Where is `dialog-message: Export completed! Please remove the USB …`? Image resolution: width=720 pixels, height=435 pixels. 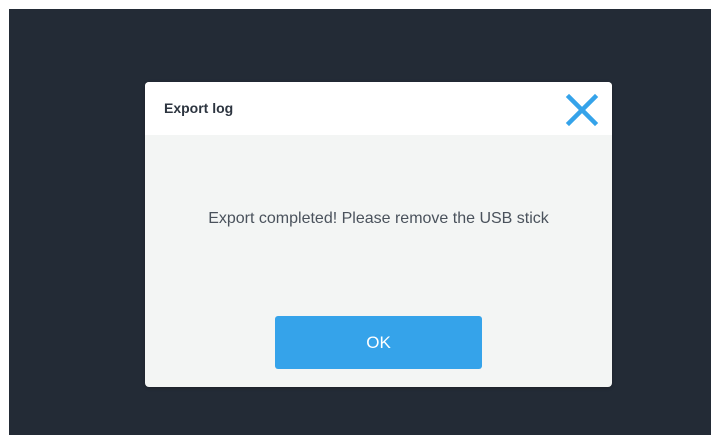 dialog-message: Export completed! Please remove the USB … is located at coordinates (378, 218).